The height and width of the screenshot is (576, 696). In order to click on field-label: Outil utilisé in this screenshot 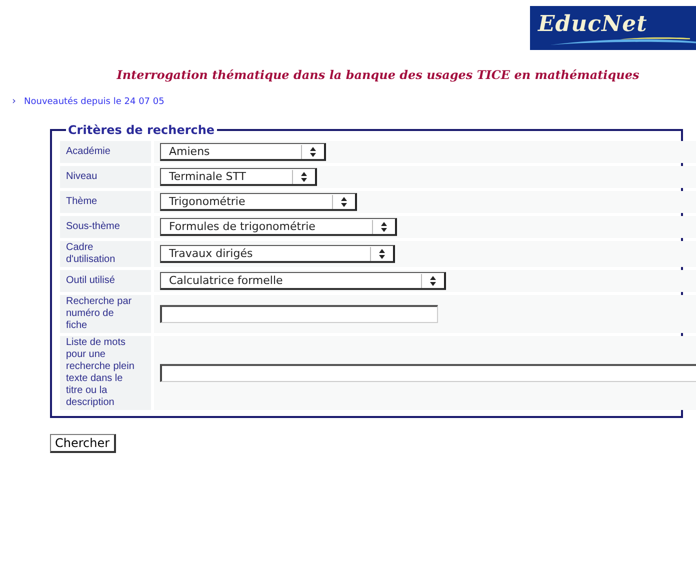, I will do `click(105, 281)`.